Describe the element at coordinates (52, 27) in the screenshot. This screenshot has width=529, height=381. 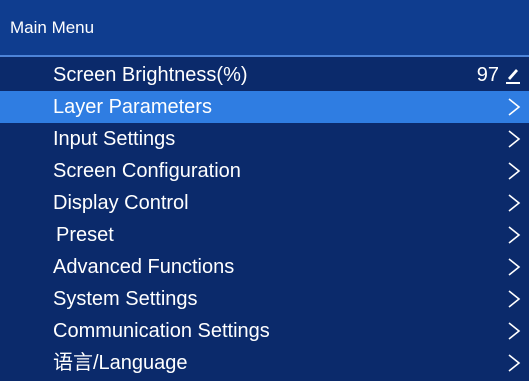
I see `page-title: Main Menu` at that location.